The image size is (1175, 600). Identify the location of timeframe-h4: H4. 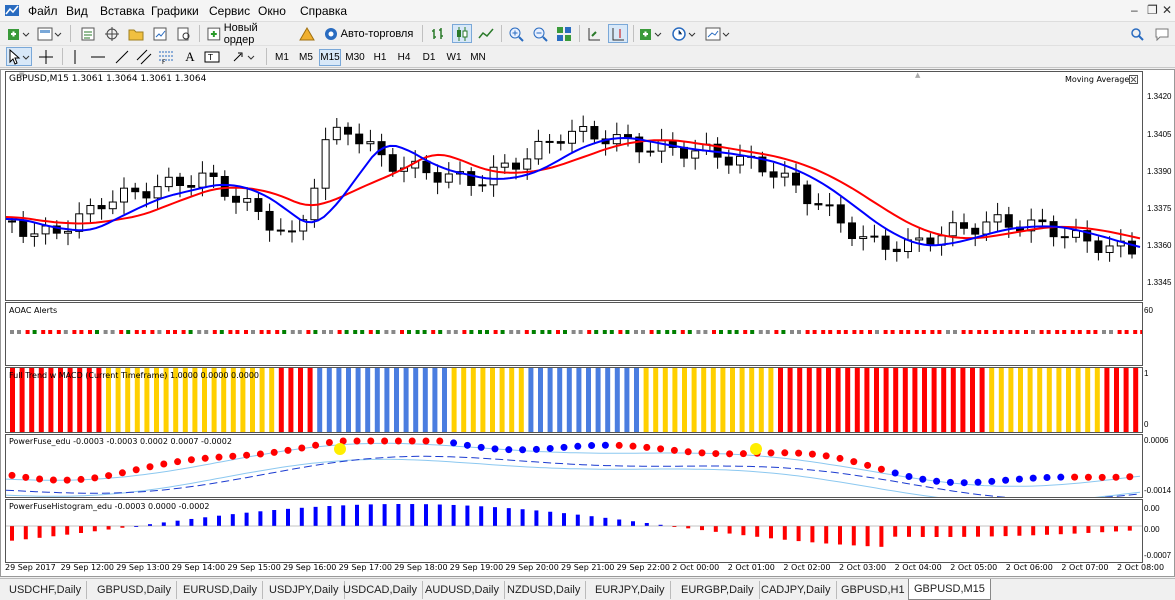
(404, 57).